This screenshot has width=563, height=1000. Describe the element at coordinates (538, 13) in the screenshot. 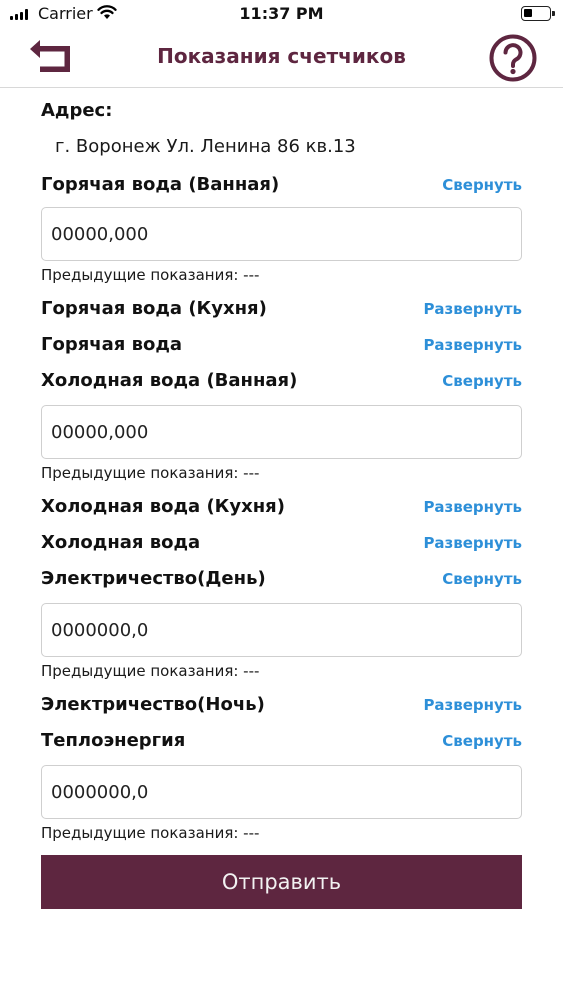

I see `battery-icon` at that location.